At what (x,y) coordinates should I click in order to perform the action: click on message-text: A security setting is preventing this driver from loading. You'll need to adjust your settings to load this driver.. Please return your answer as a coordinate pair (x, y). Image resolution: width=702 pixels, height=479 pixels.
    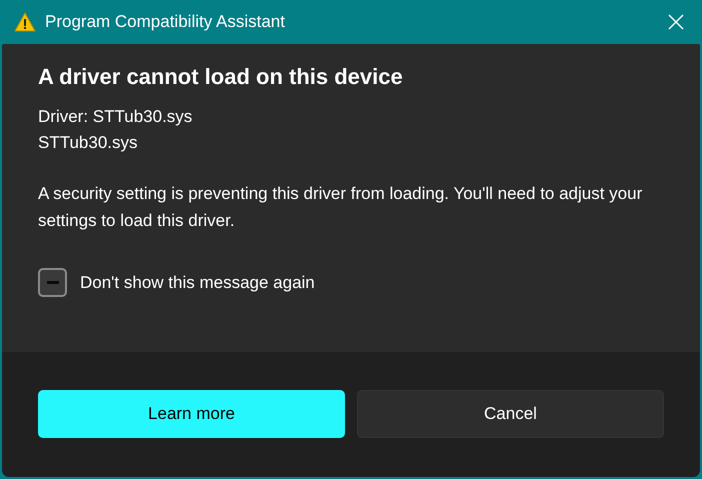
    Looking at the image, I should click on (341, 207).